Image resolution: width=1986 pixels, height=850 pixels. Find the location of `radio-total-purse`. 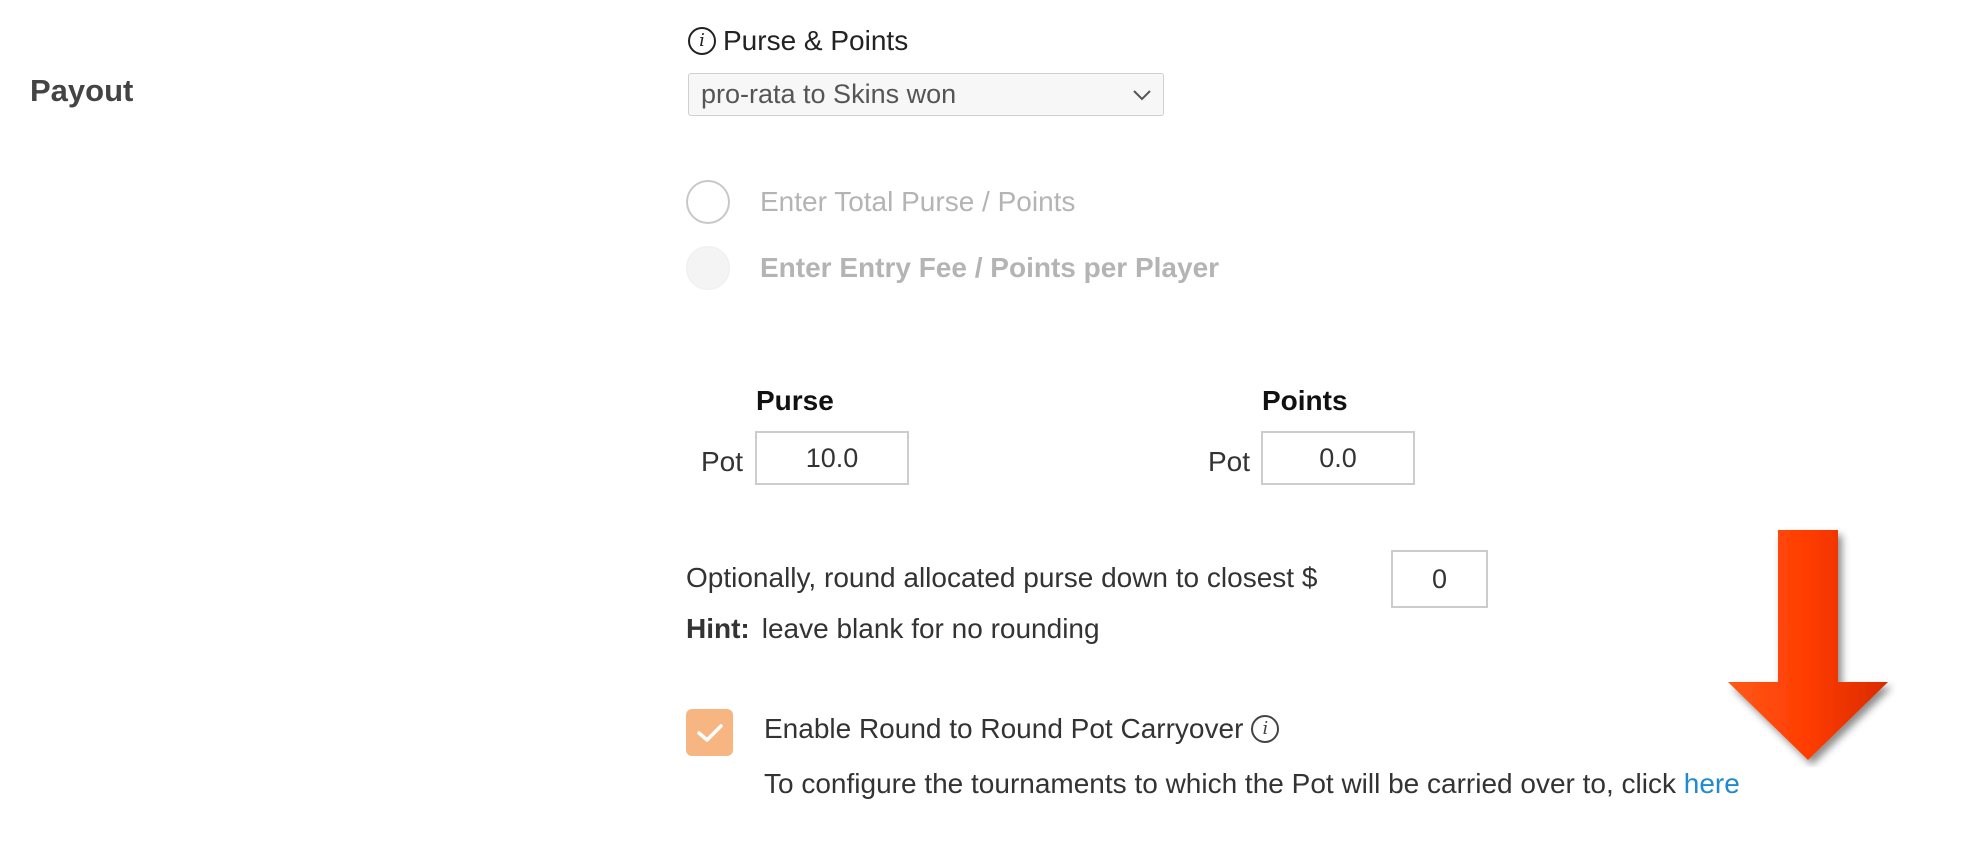

radio-total-purse is located at coordinates (708, 202).